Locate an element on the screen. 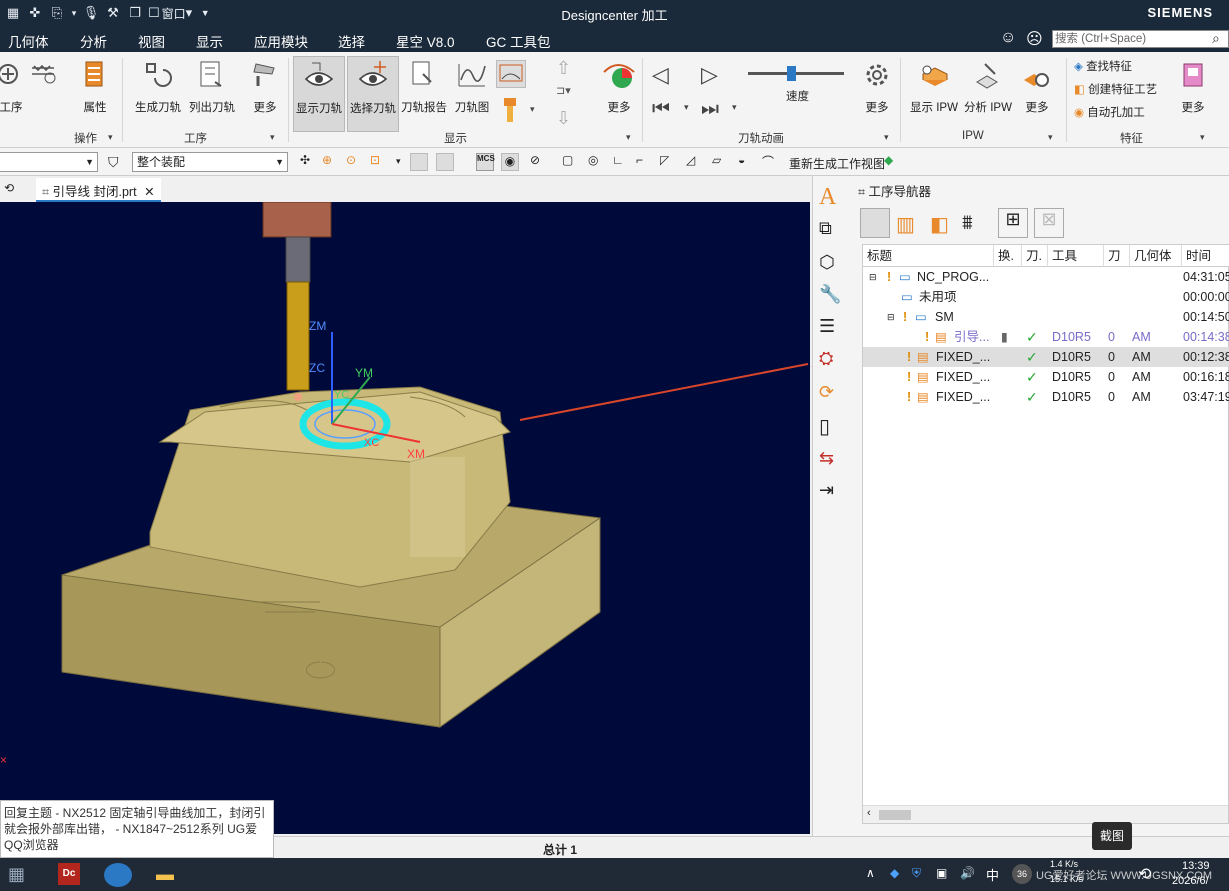 The image size is (1229, 891). show-ipw-button: 显示 IPW is located at coordinates (934, 94).